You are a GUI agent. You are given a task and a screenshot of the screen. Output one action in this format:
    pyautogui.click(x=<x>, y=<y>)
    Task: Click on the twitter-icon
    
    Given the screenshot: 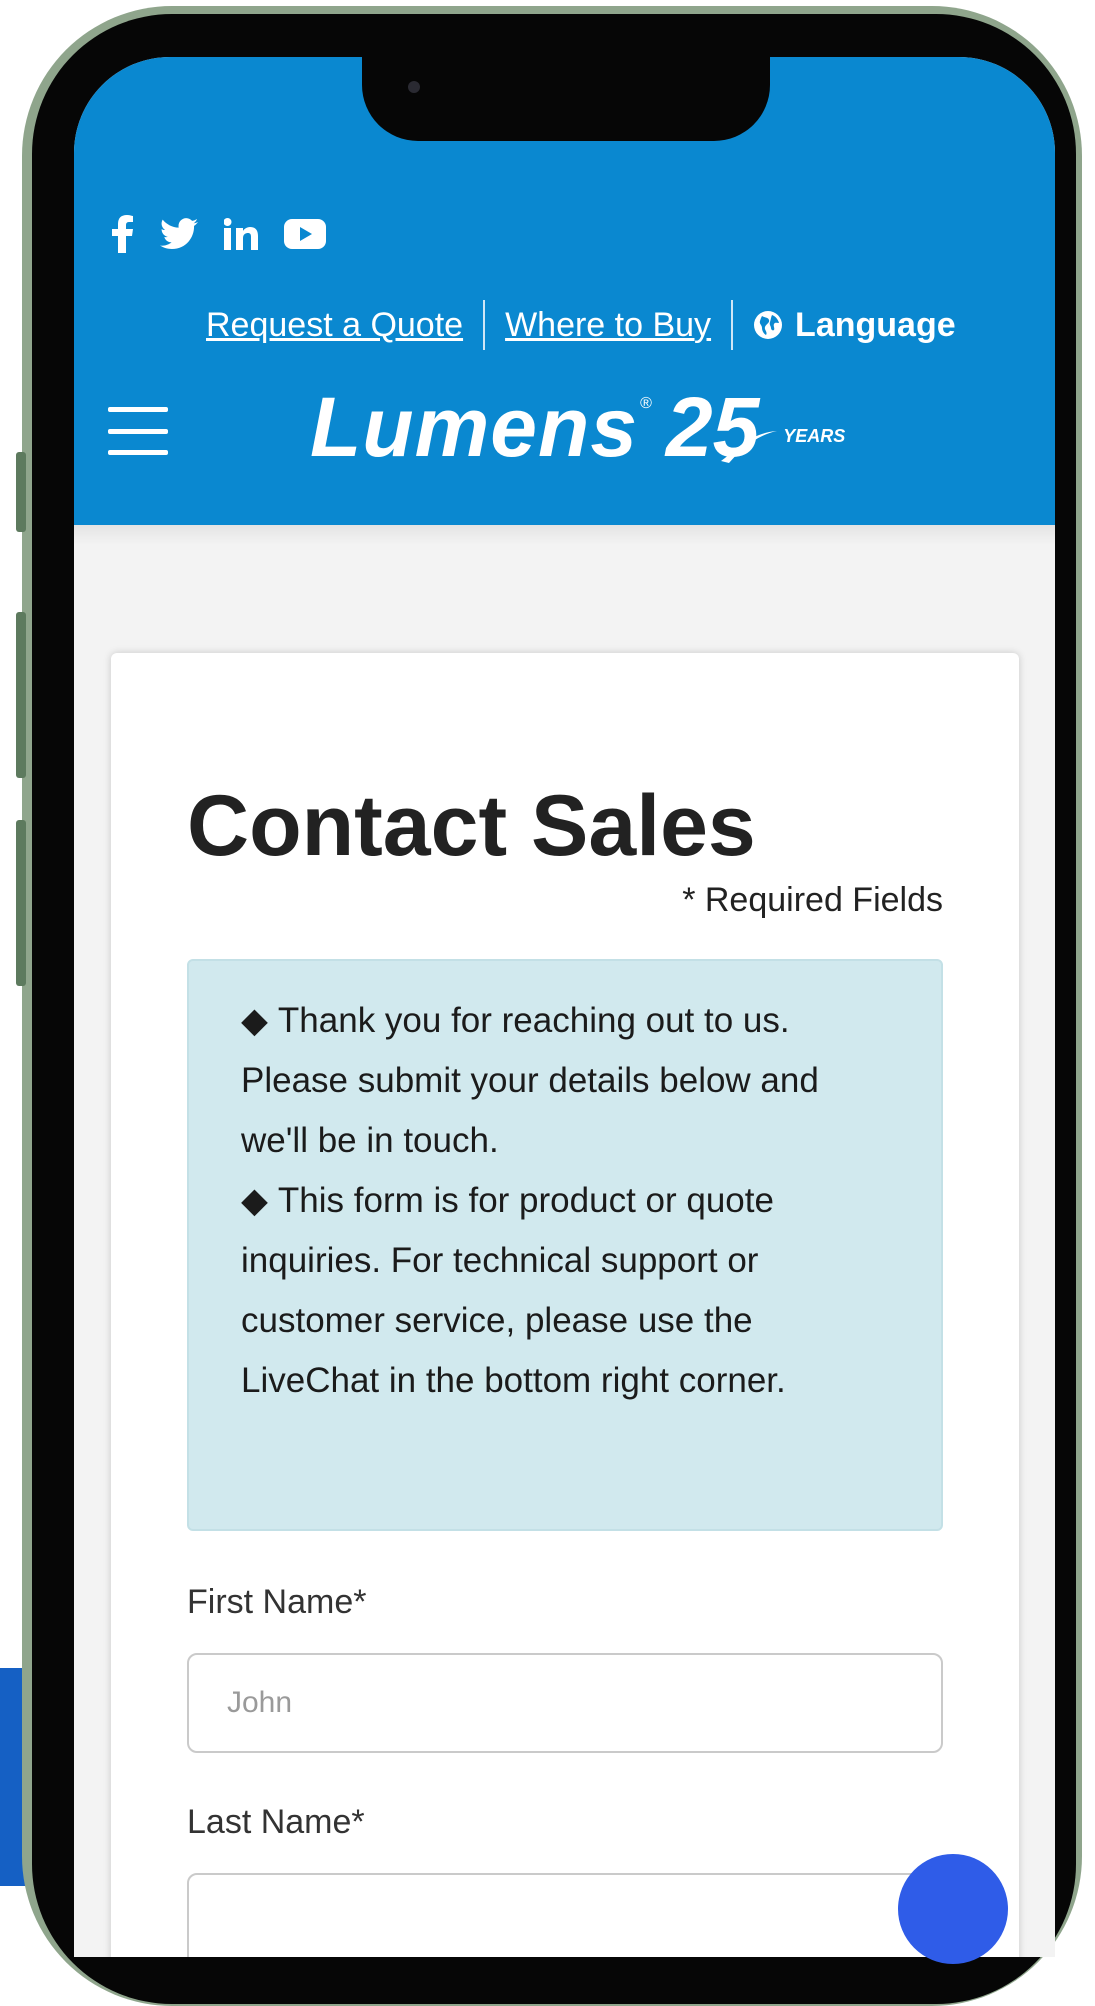 What is the action you would take?
    pyautogui.click(x=179, y=234)
    